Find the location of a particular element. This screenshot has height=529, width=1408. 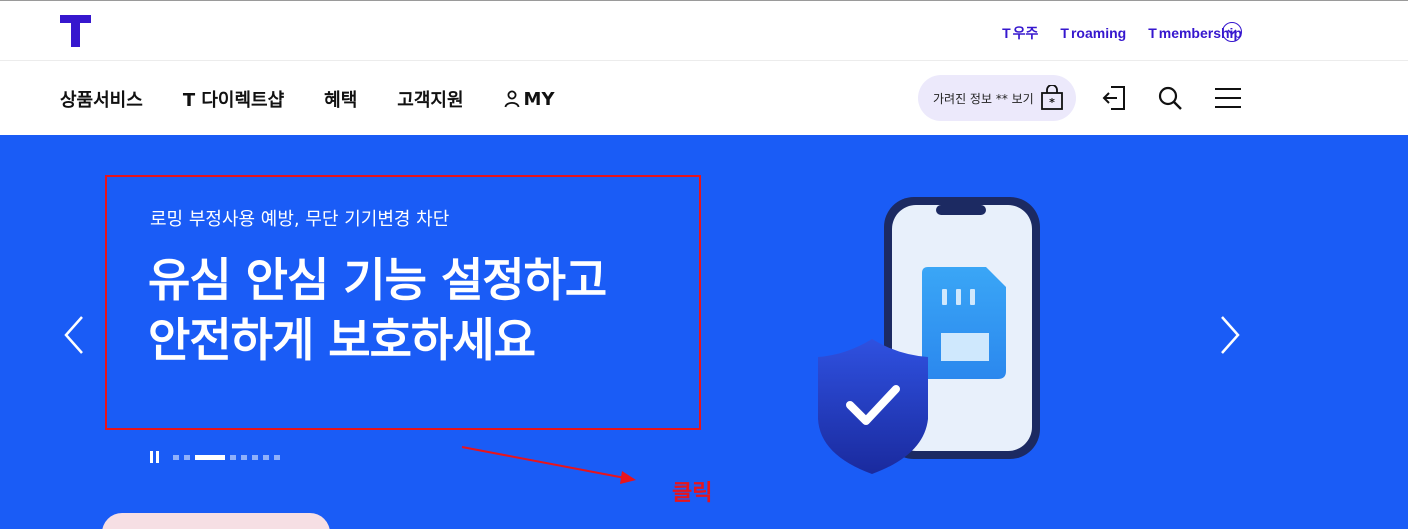

sim-security-illustration is located at coordinates (929, 335).